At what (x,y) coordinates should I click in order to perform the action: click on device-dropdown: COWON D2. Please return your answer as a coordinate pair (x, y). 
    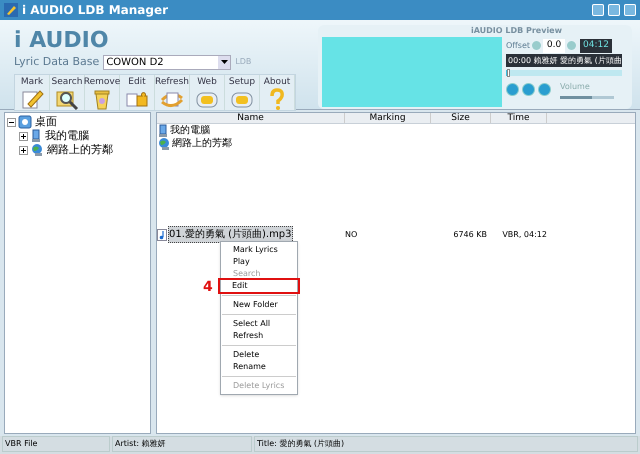
    Looking at the image, I should click on (167, 62).